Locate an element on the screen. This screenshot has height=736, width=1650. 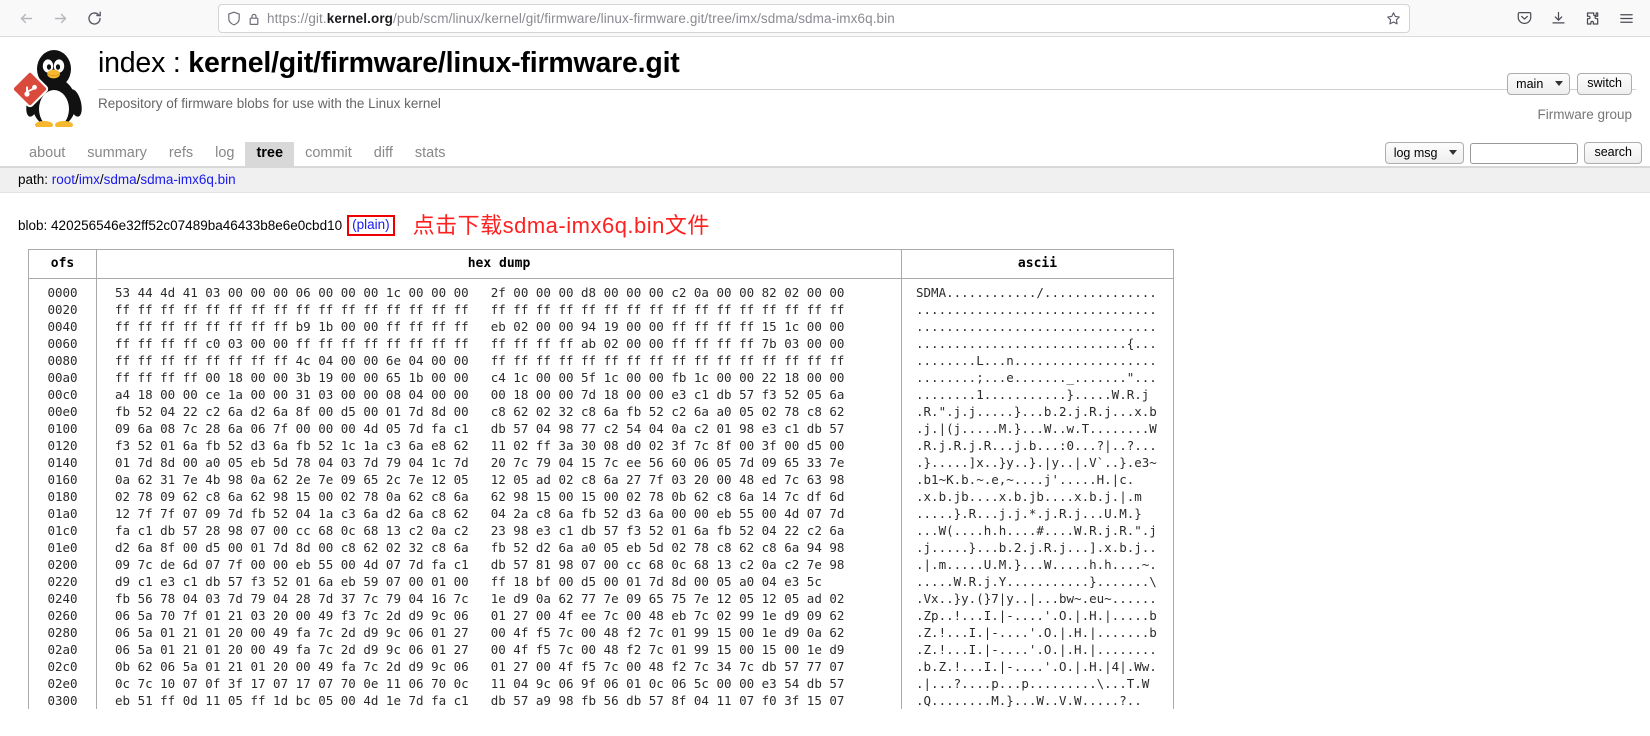
search-scope-value: log msg is located at coordinates (1415, 152).